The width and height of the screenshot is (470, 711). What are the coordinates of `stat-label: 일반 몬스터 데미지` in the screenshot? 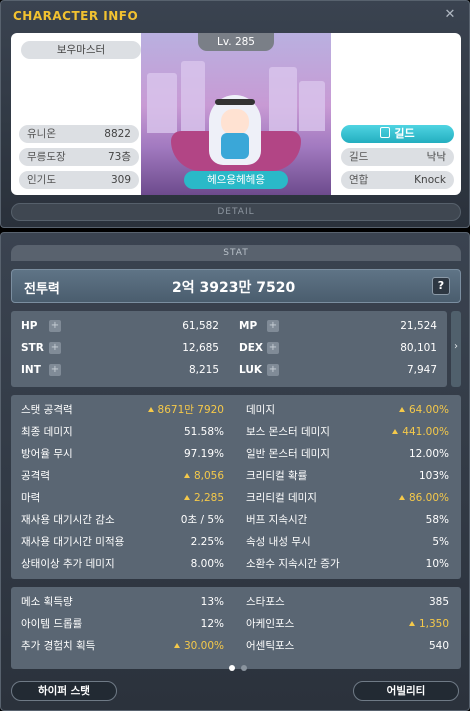 It's located at (288, 454).